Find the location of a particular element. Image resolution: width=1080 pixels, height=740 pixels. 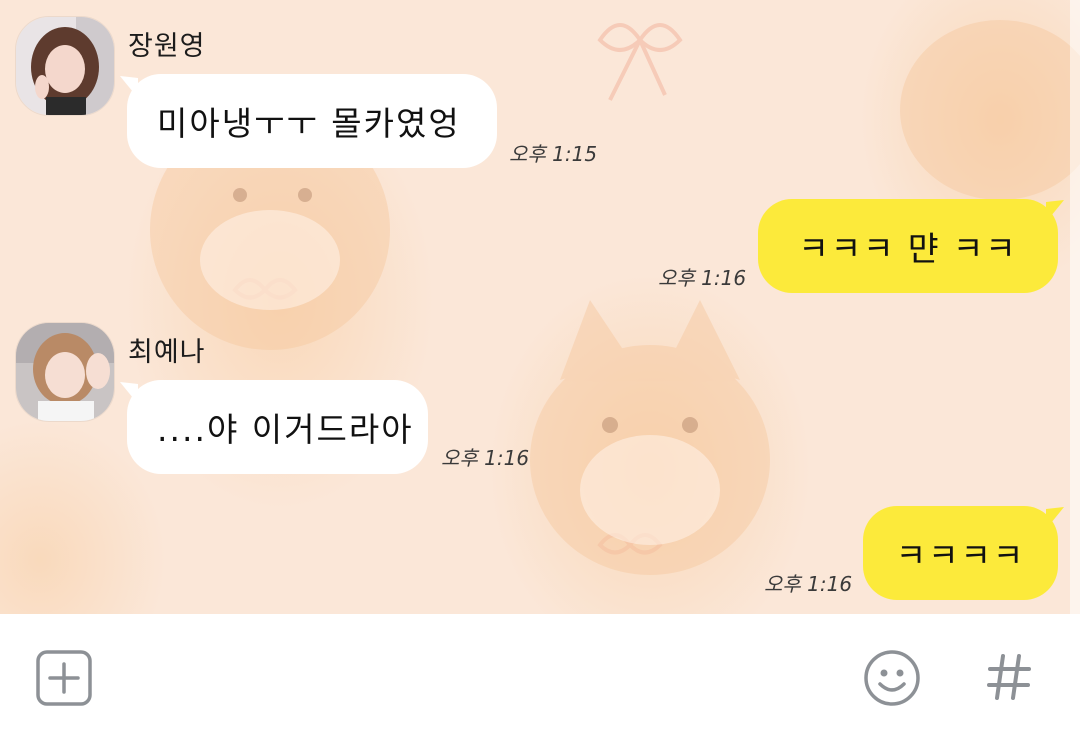

scroll-edge is located at coordinates (1075, 307).